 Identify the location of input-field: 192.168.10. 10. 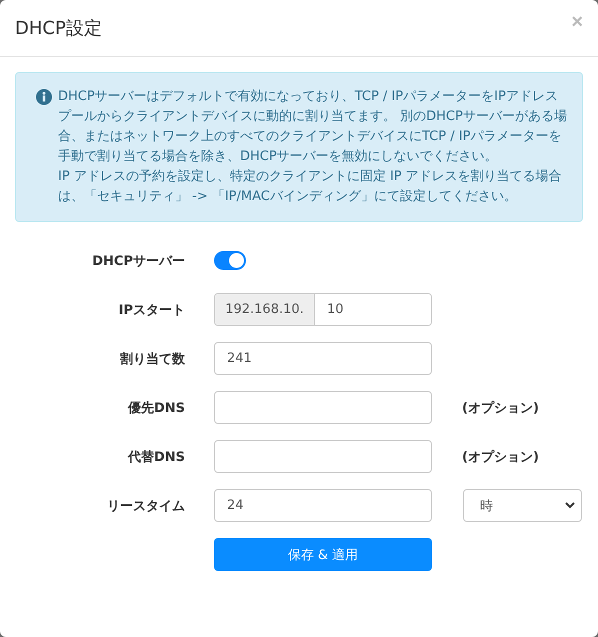
(323, 309).